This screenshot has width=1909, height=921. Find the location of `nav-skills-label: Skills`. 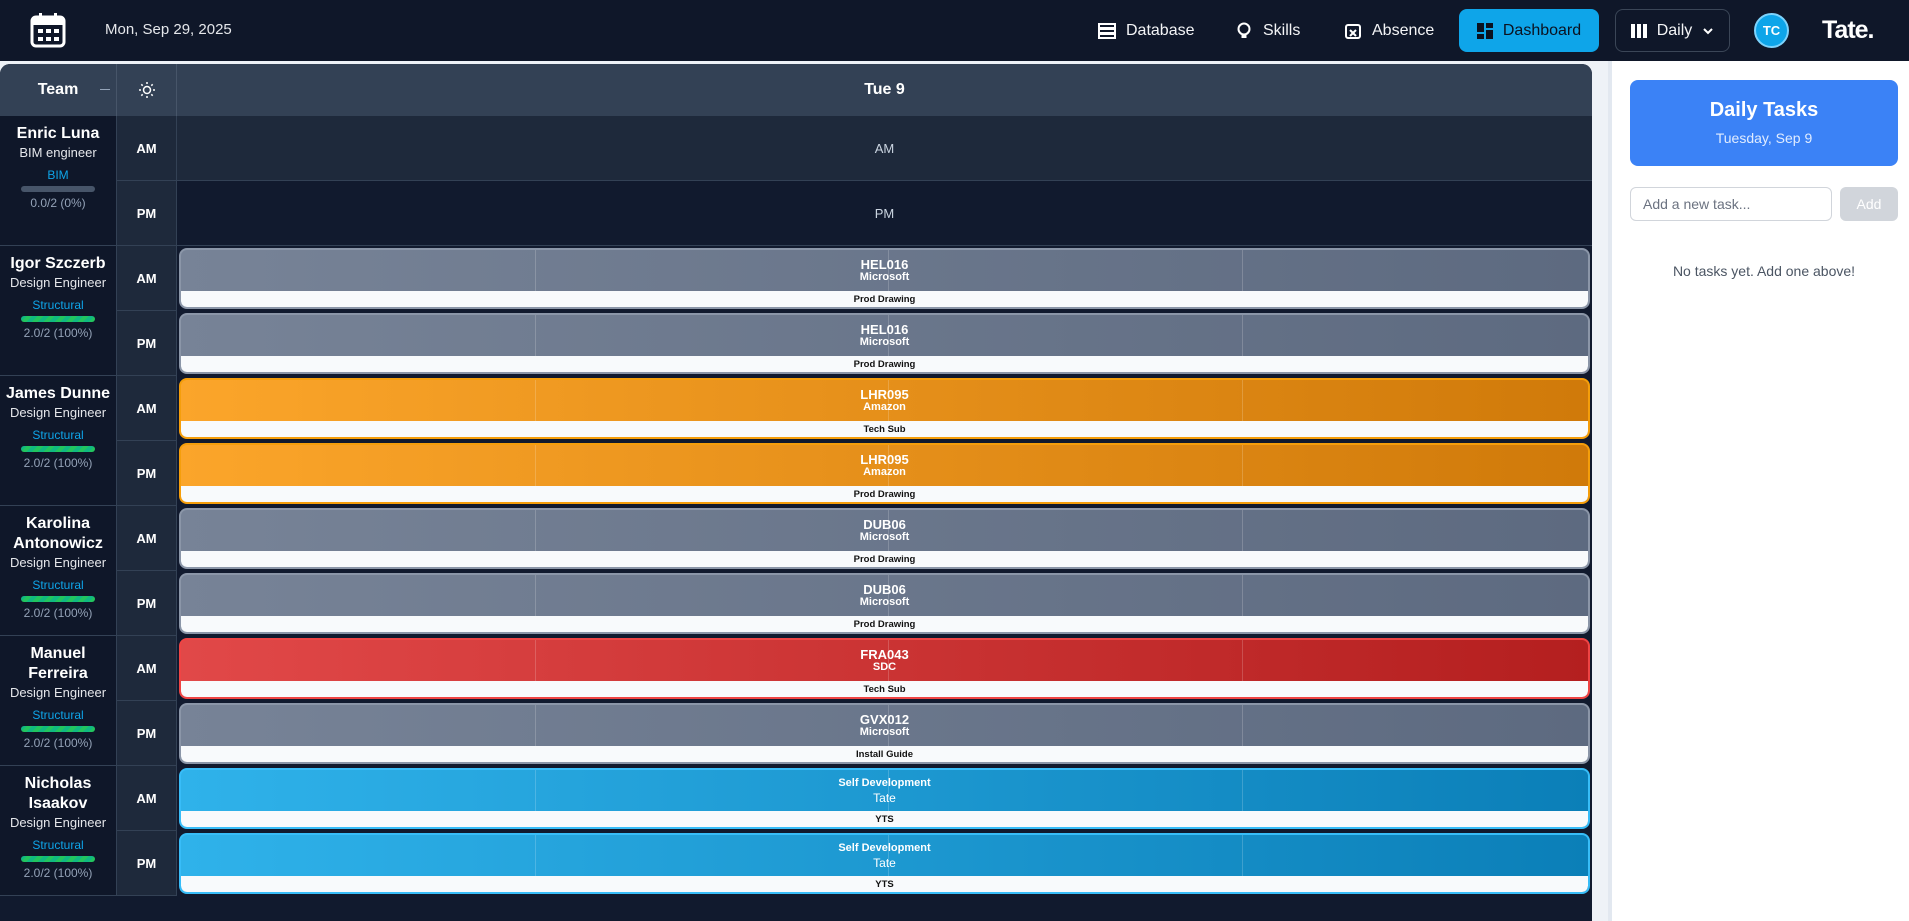

nav-skills-label: Skills is located at coordinates (1282, 30).